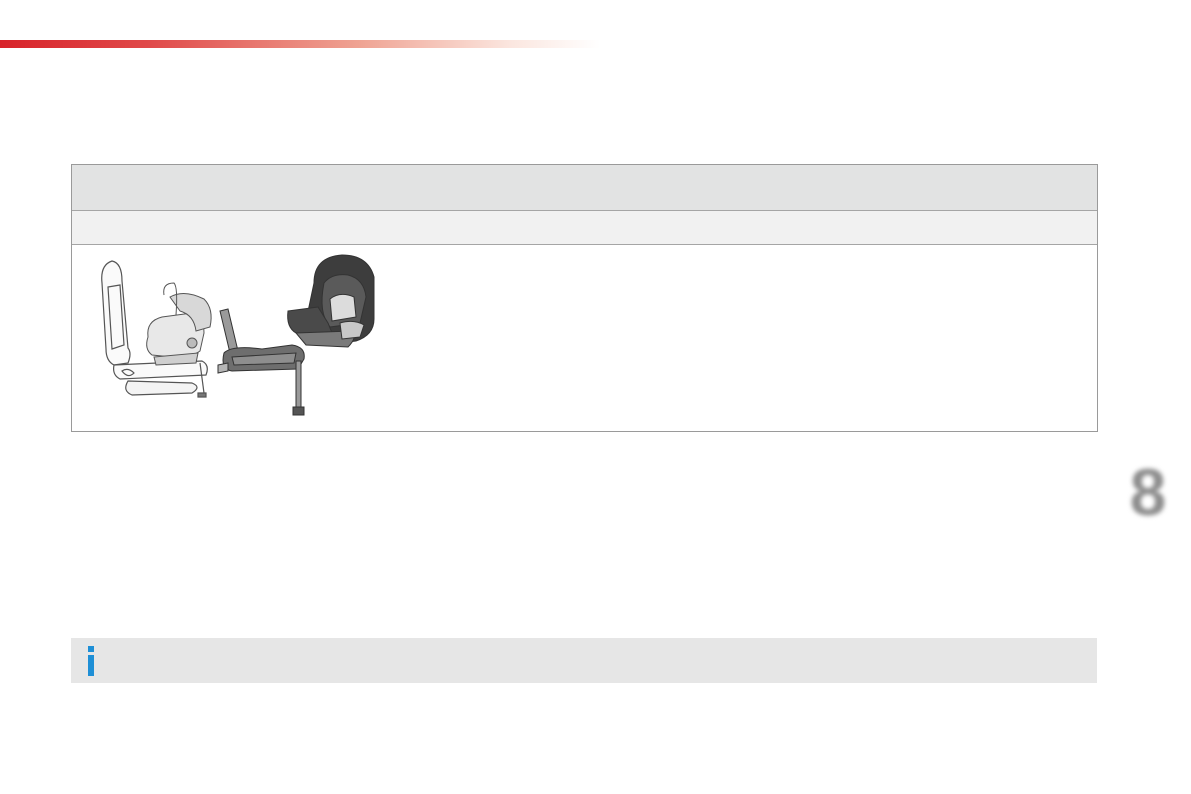 The image size is (1191, 794). Describe the element at coordinates (584, 228) in the screenshot. I see `table-subheader-row` at that location.